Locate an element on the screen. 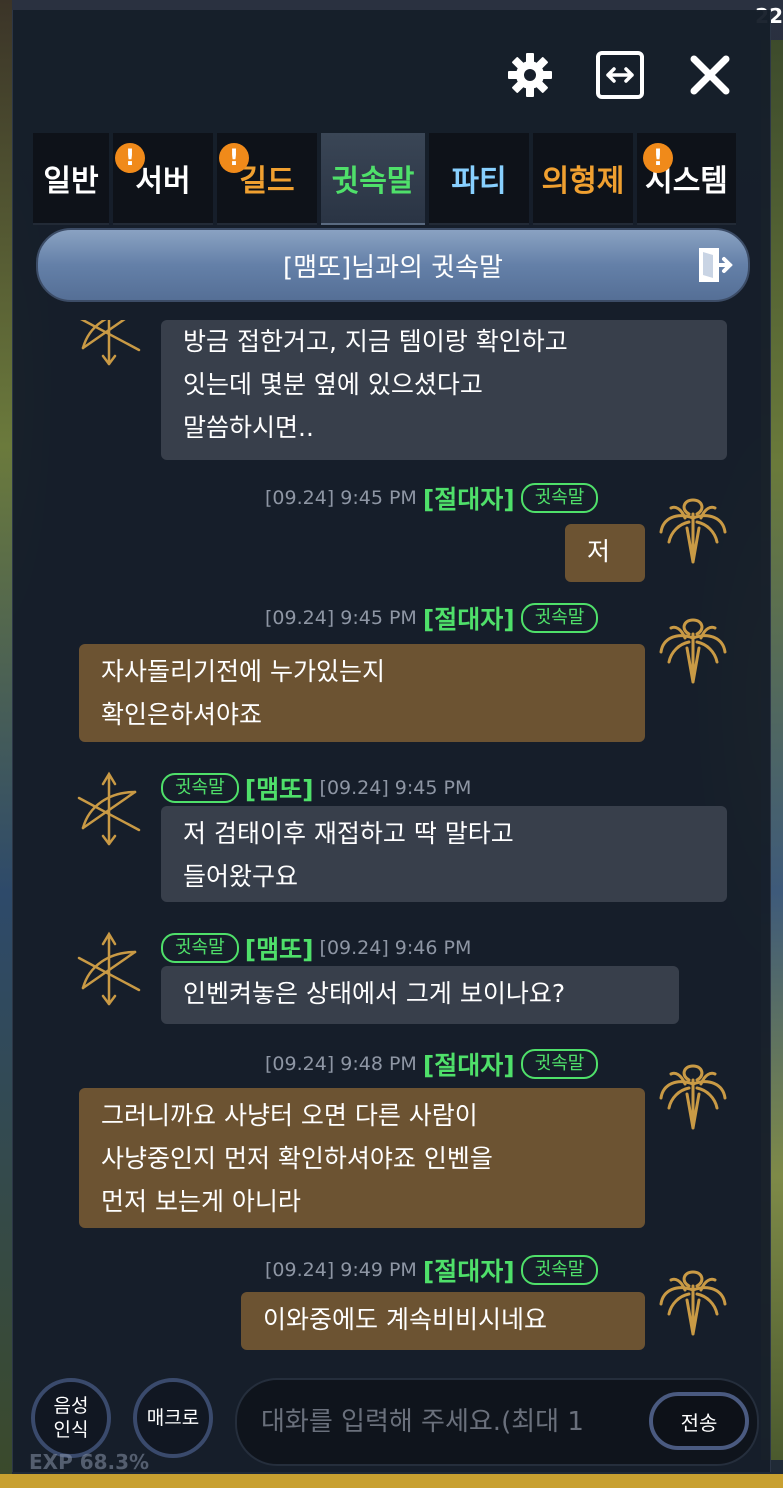 The width and height of the screenshot is (783, 1488). whisper-title: [맴또]님과의 귓속말 is located at coordinates (393, 267).